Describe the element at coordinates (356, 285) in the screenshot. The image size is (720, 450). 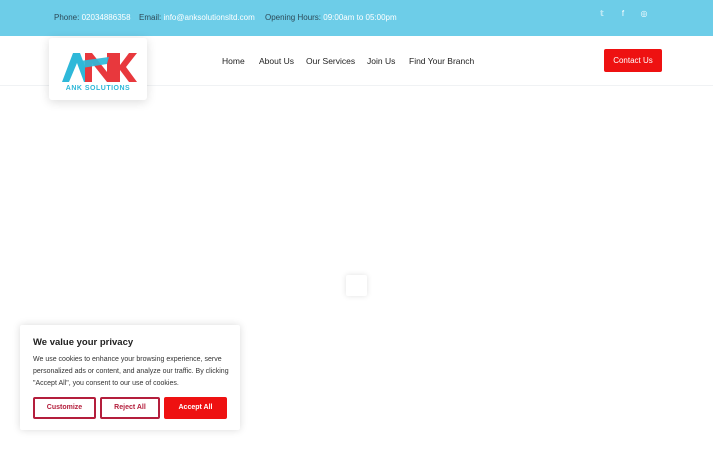
I see `page-loader` at that location.